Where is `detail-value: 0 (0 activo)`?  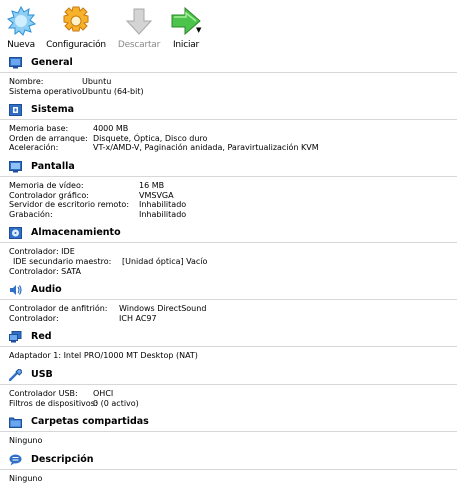 detail-value: 0 (0 activo) is located at coordinates (116, 403).